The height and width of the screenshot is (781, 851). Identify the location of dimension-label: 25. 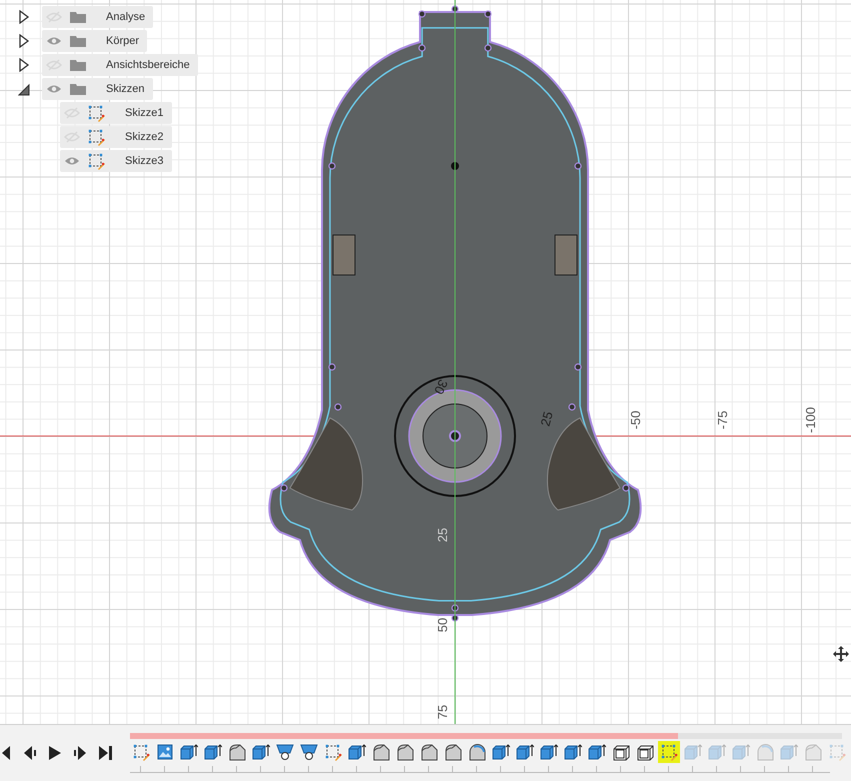
(547, 419).